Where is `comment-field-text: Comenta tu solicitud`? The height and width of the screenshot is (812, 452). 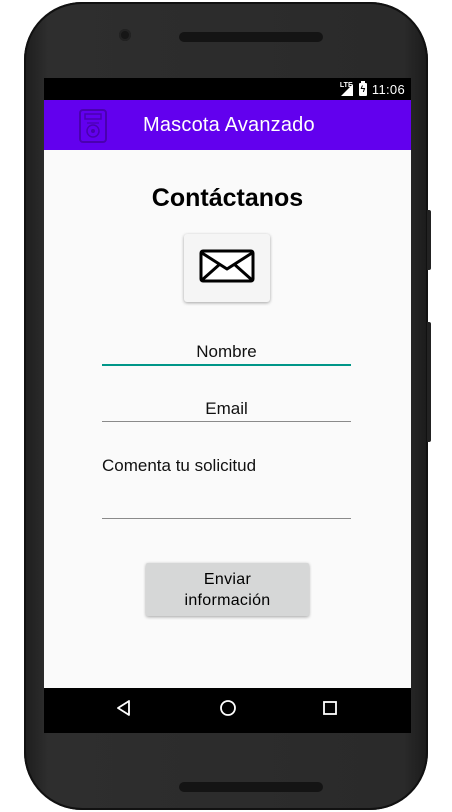 comment-field-text: Comenta tu solicitud is located at coordinates (179, 465).